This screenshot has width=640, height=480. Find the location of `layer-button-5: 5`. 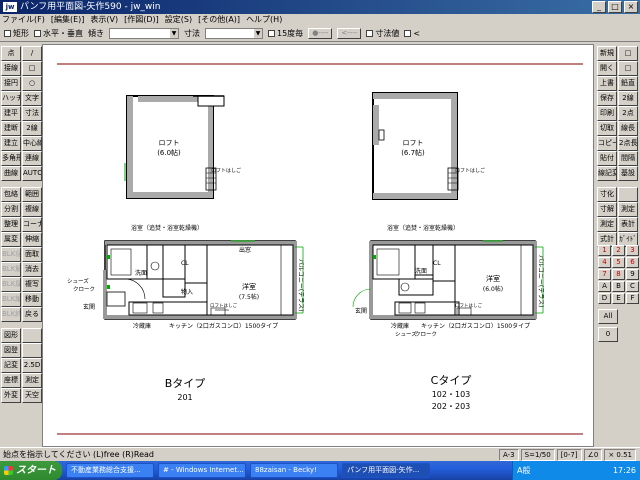

layer-button-5: 5 is located at coordinates (618, 262).